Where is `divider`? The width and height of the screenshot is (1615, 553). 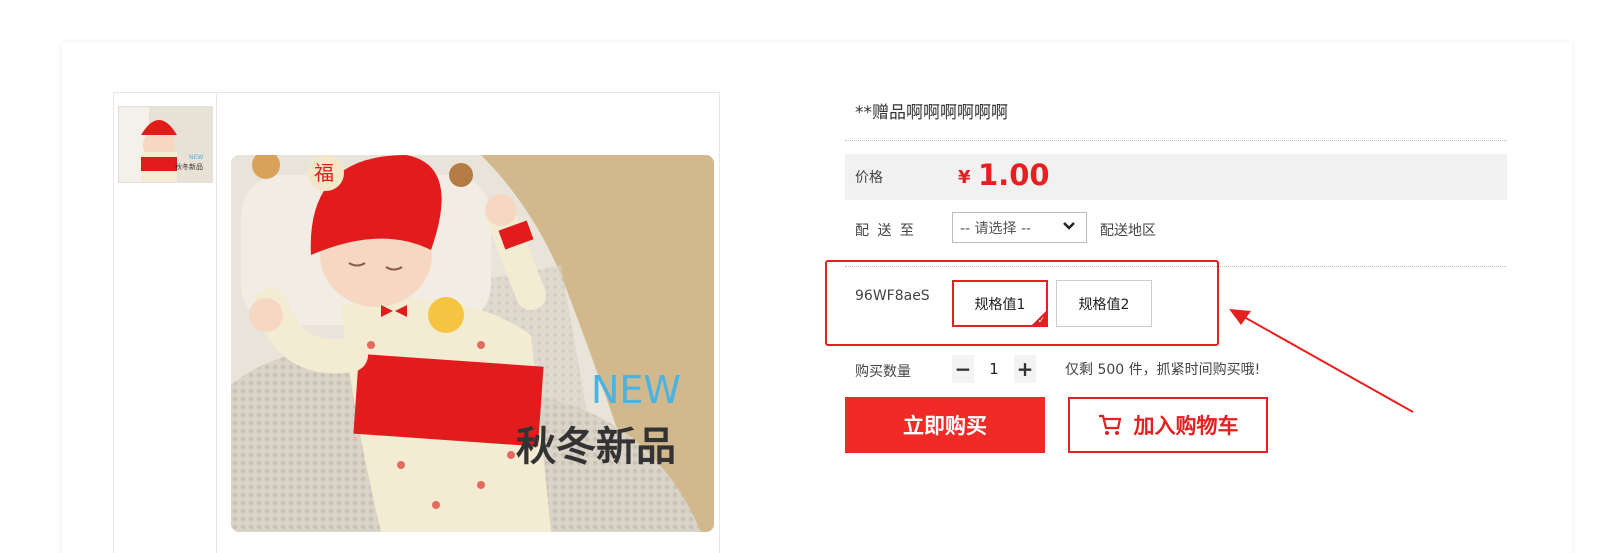
divider is located at coordinates (1176, 140).